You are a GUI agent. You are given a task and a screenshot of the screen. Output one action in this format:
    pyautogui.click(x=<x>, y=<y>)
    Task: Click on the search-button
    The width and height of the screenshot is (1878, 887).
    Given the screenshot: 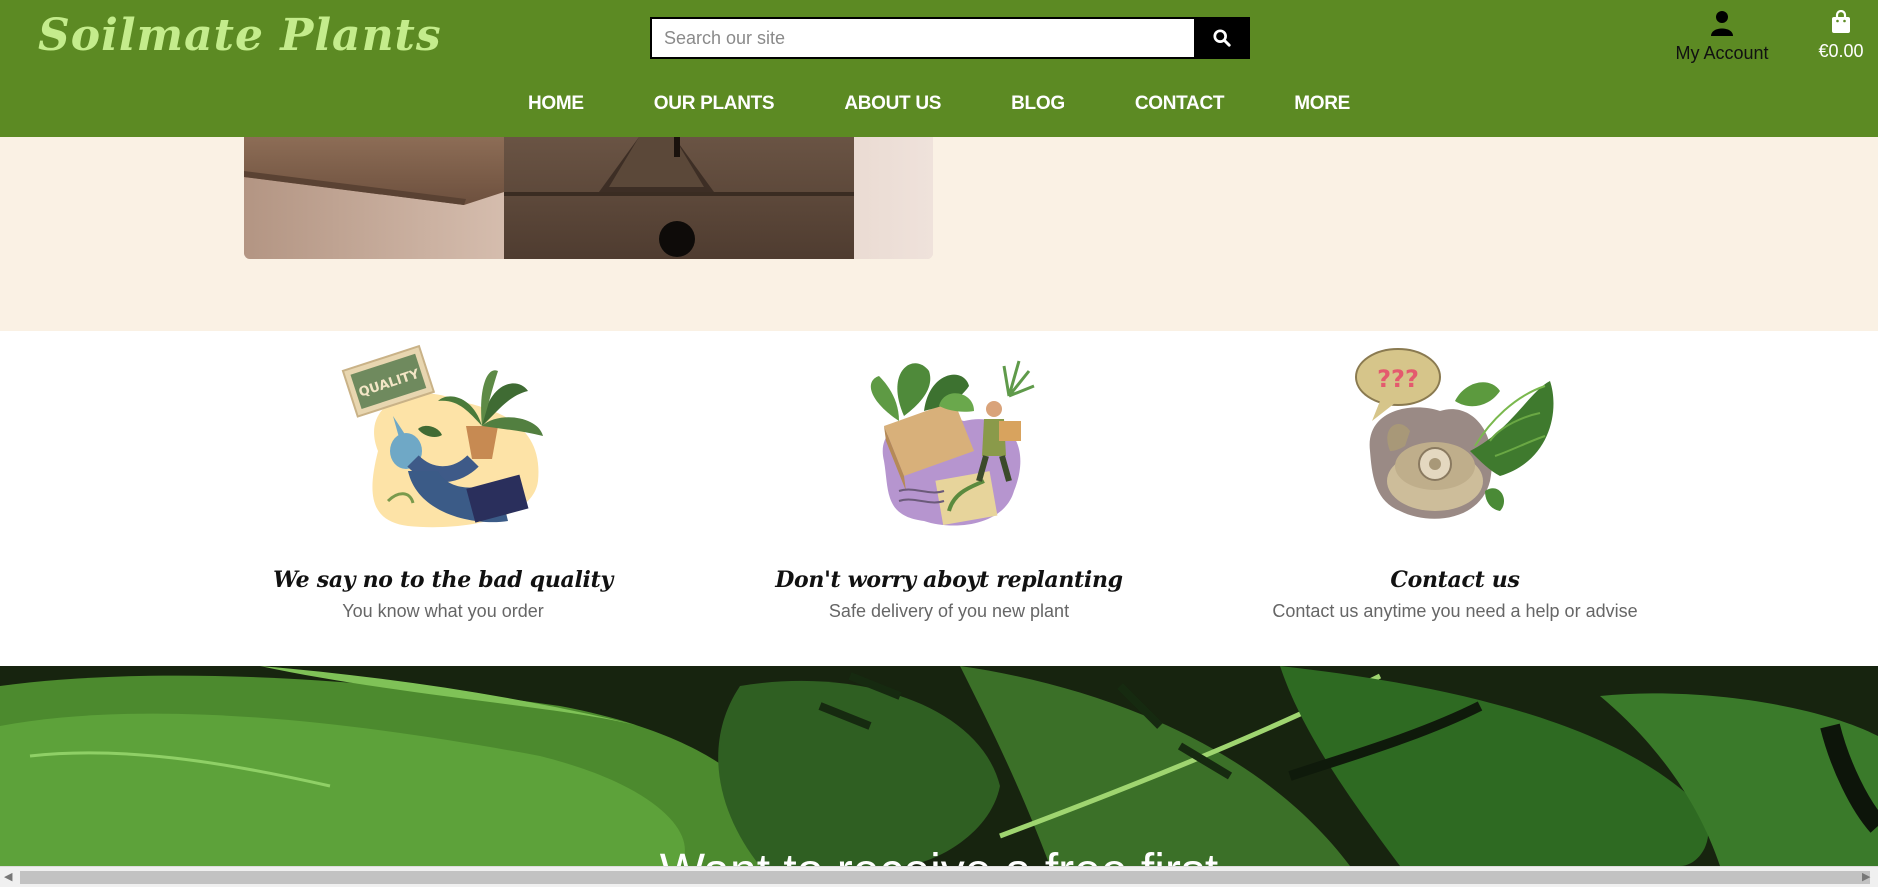 What is the action you would take?
    pyautogui.click(x=1222, y=38)
    